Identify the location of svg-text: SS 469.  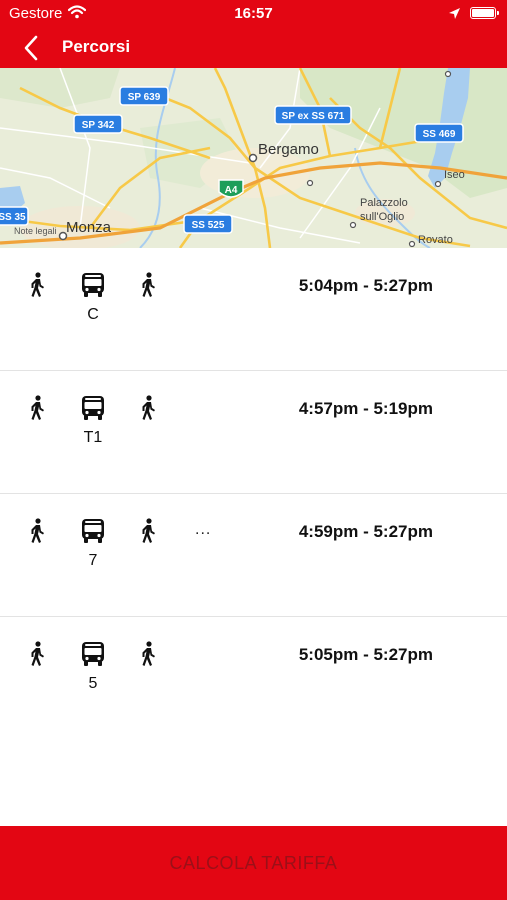
(439, 134).